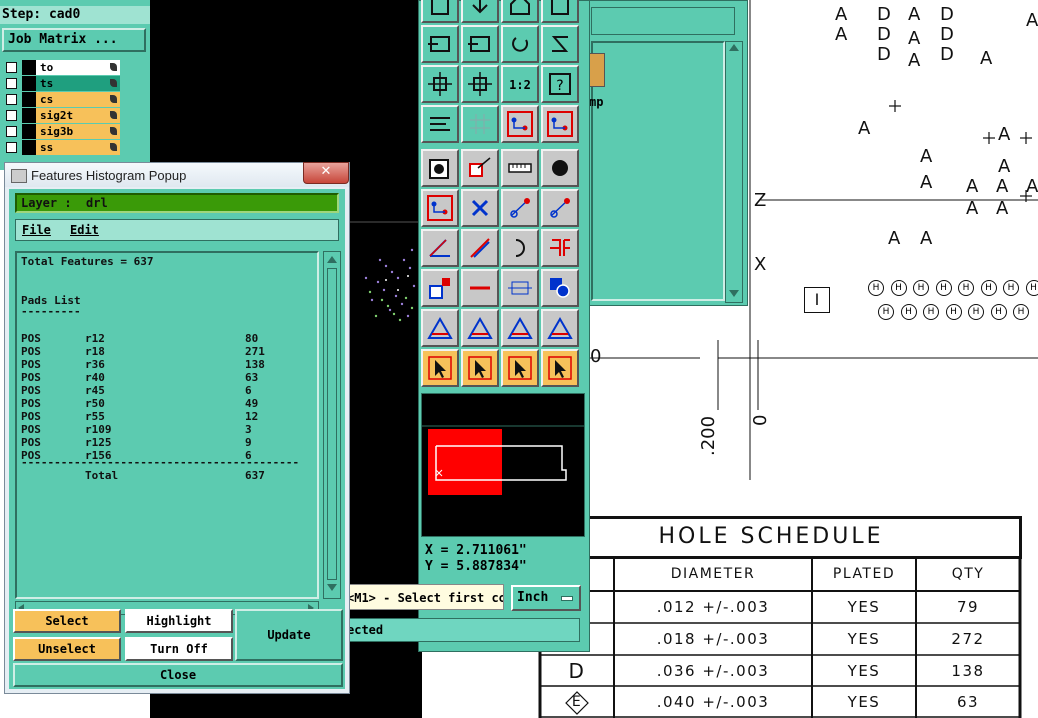  What do you see at coordinates (520, 44) in the screenshot?
I see `tool-button-rotate` at bounding box center [520, 44].